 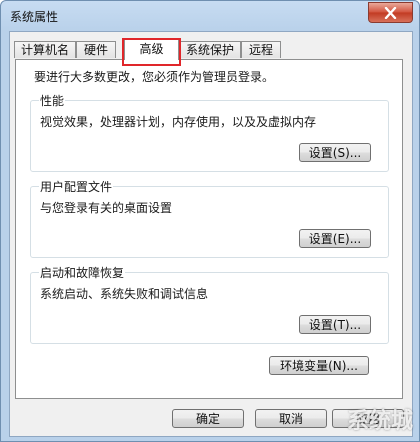 What do you see at coordinates (52, 100) in the screenshot?
I see `performance-title: 性能` at bounding box center [52, 100].